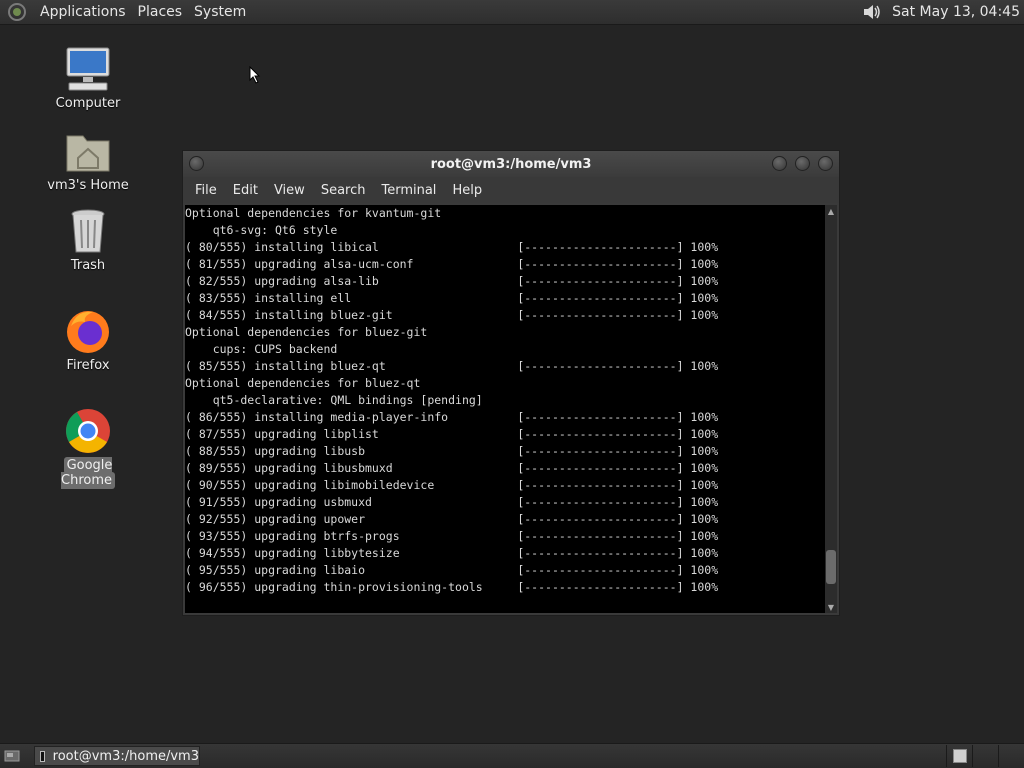 Image resolution: width=1024 pixels, height=768 pixels. What do you see at coordinates (88, 69) in the screenshot?
I see `computer-icon` at bounding box center [88, 69].